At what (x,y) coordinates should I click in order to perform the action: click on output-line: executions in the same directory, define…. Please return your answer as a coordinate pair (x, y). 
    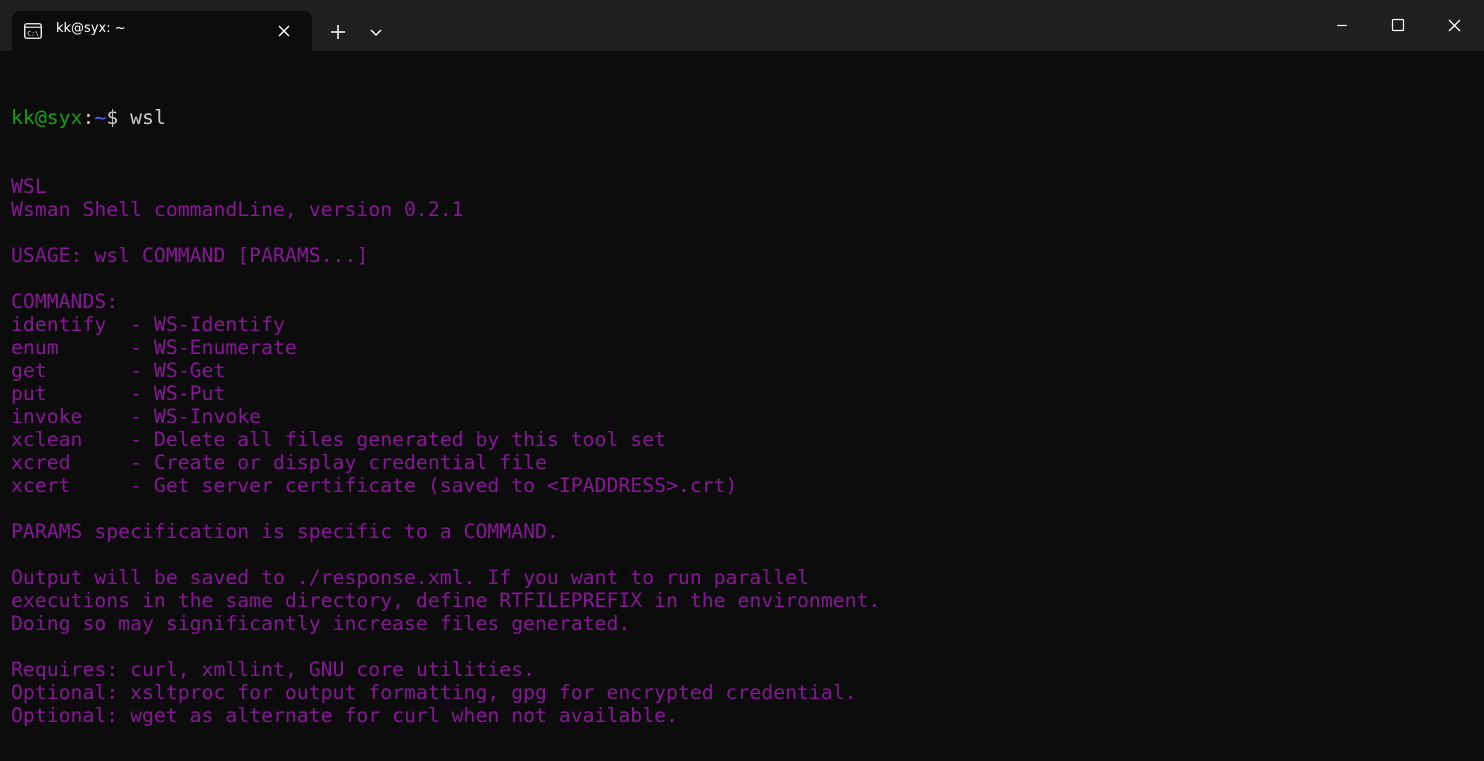
    Looking at the image, I should click on (446, 600).